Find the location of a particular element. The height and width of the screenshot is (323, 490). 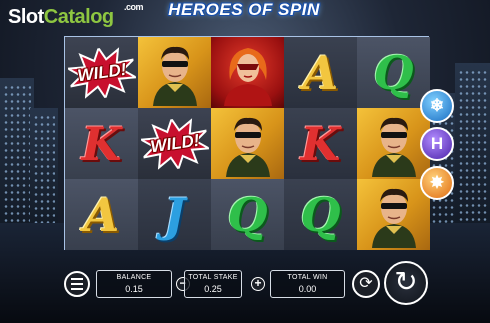

hero-emblem-icon: H is located at coordinates (437, 143).